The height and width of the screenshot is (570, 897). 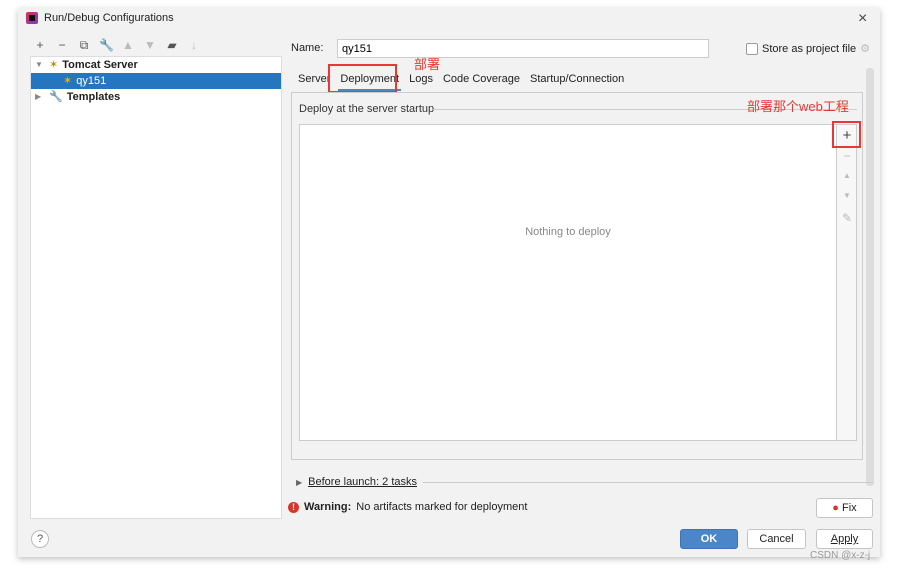 I want to click on cancel-button: Cancel, so click(x=776, y=539).